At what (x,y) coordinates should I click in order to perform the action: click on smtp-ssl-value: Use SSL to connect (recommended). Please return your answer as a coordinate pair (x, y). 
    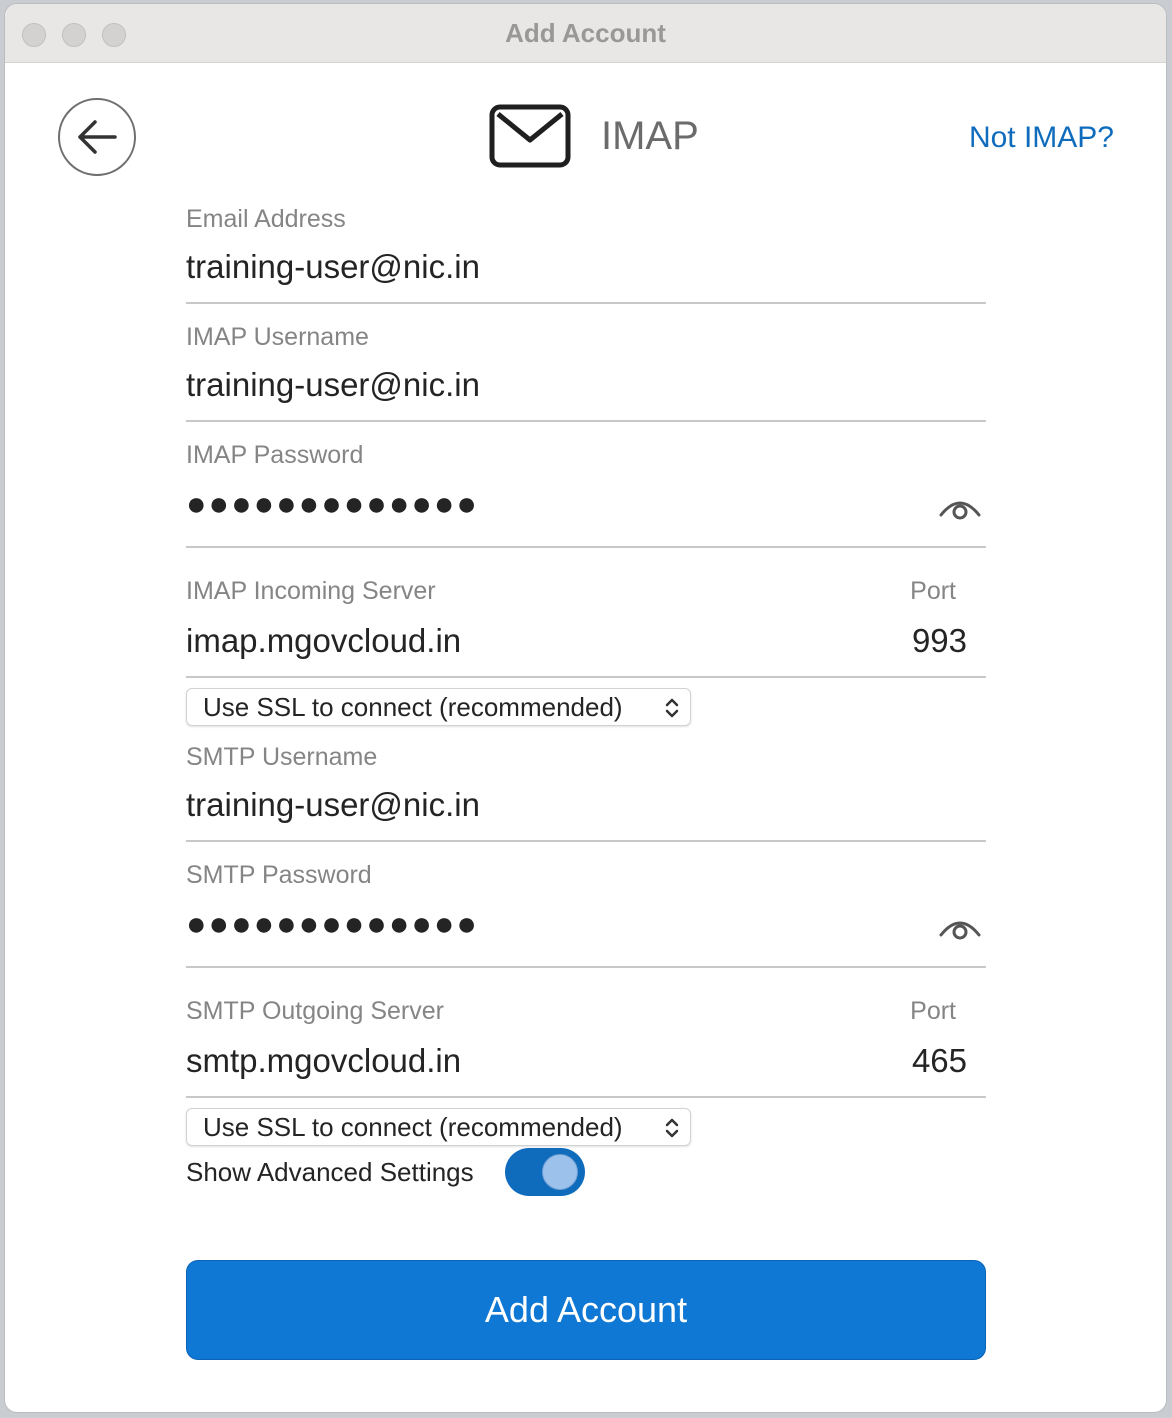
    Looking at the image, I should click on (413, 1127).